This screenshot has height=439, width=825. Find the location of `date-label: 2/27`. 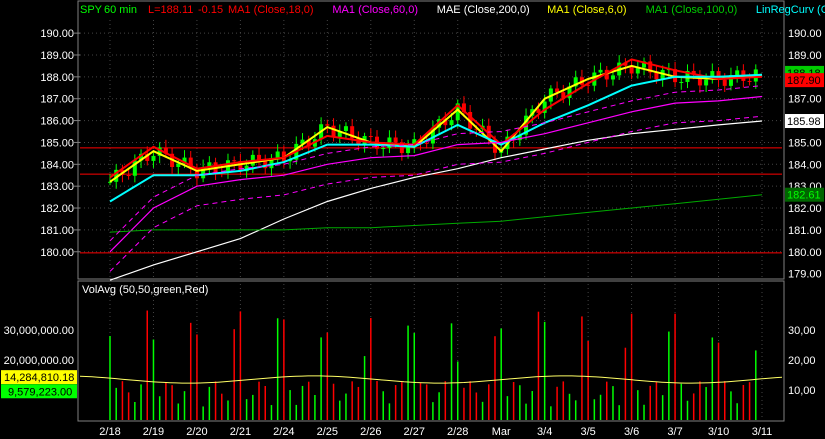

date-label: 2/27 is located at coordinates (414, 432).